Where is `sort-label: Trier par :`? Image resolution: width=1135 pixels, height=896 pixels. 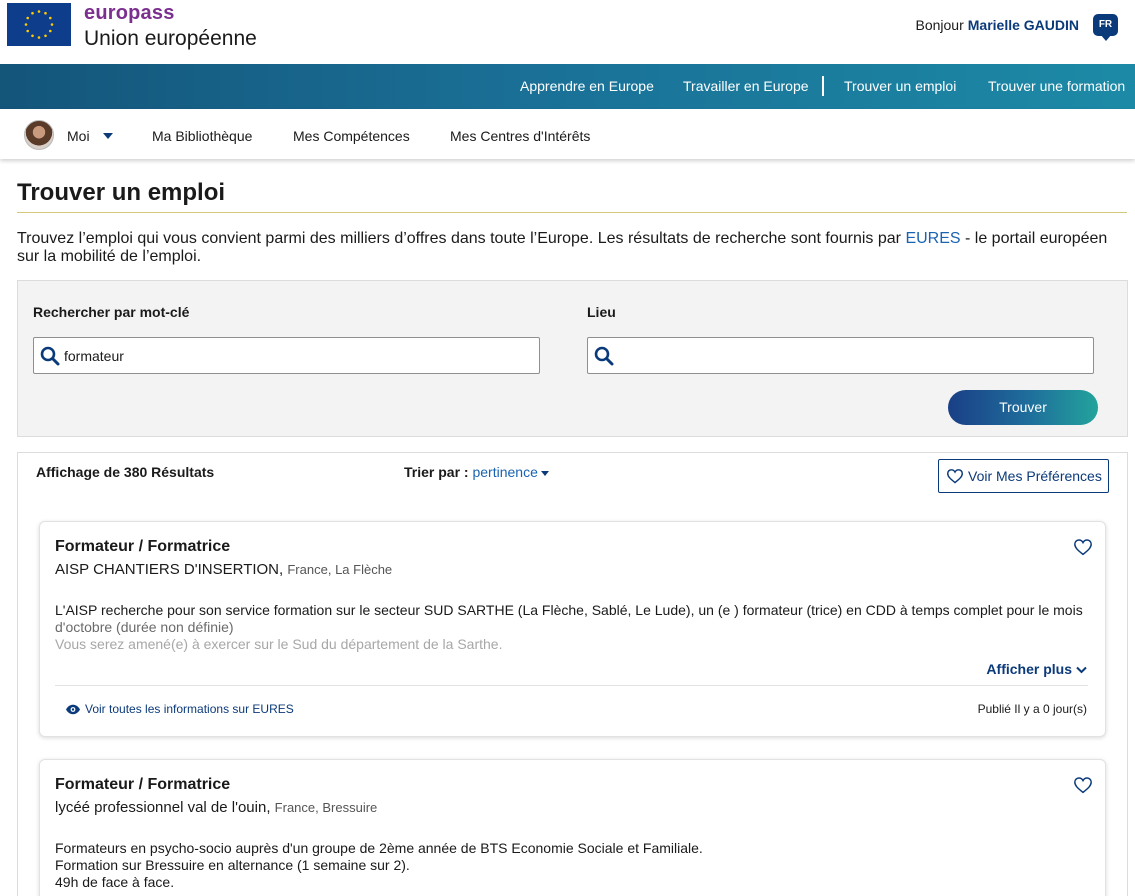
sort-label: Trier par : is located at coordinates (436, 472).